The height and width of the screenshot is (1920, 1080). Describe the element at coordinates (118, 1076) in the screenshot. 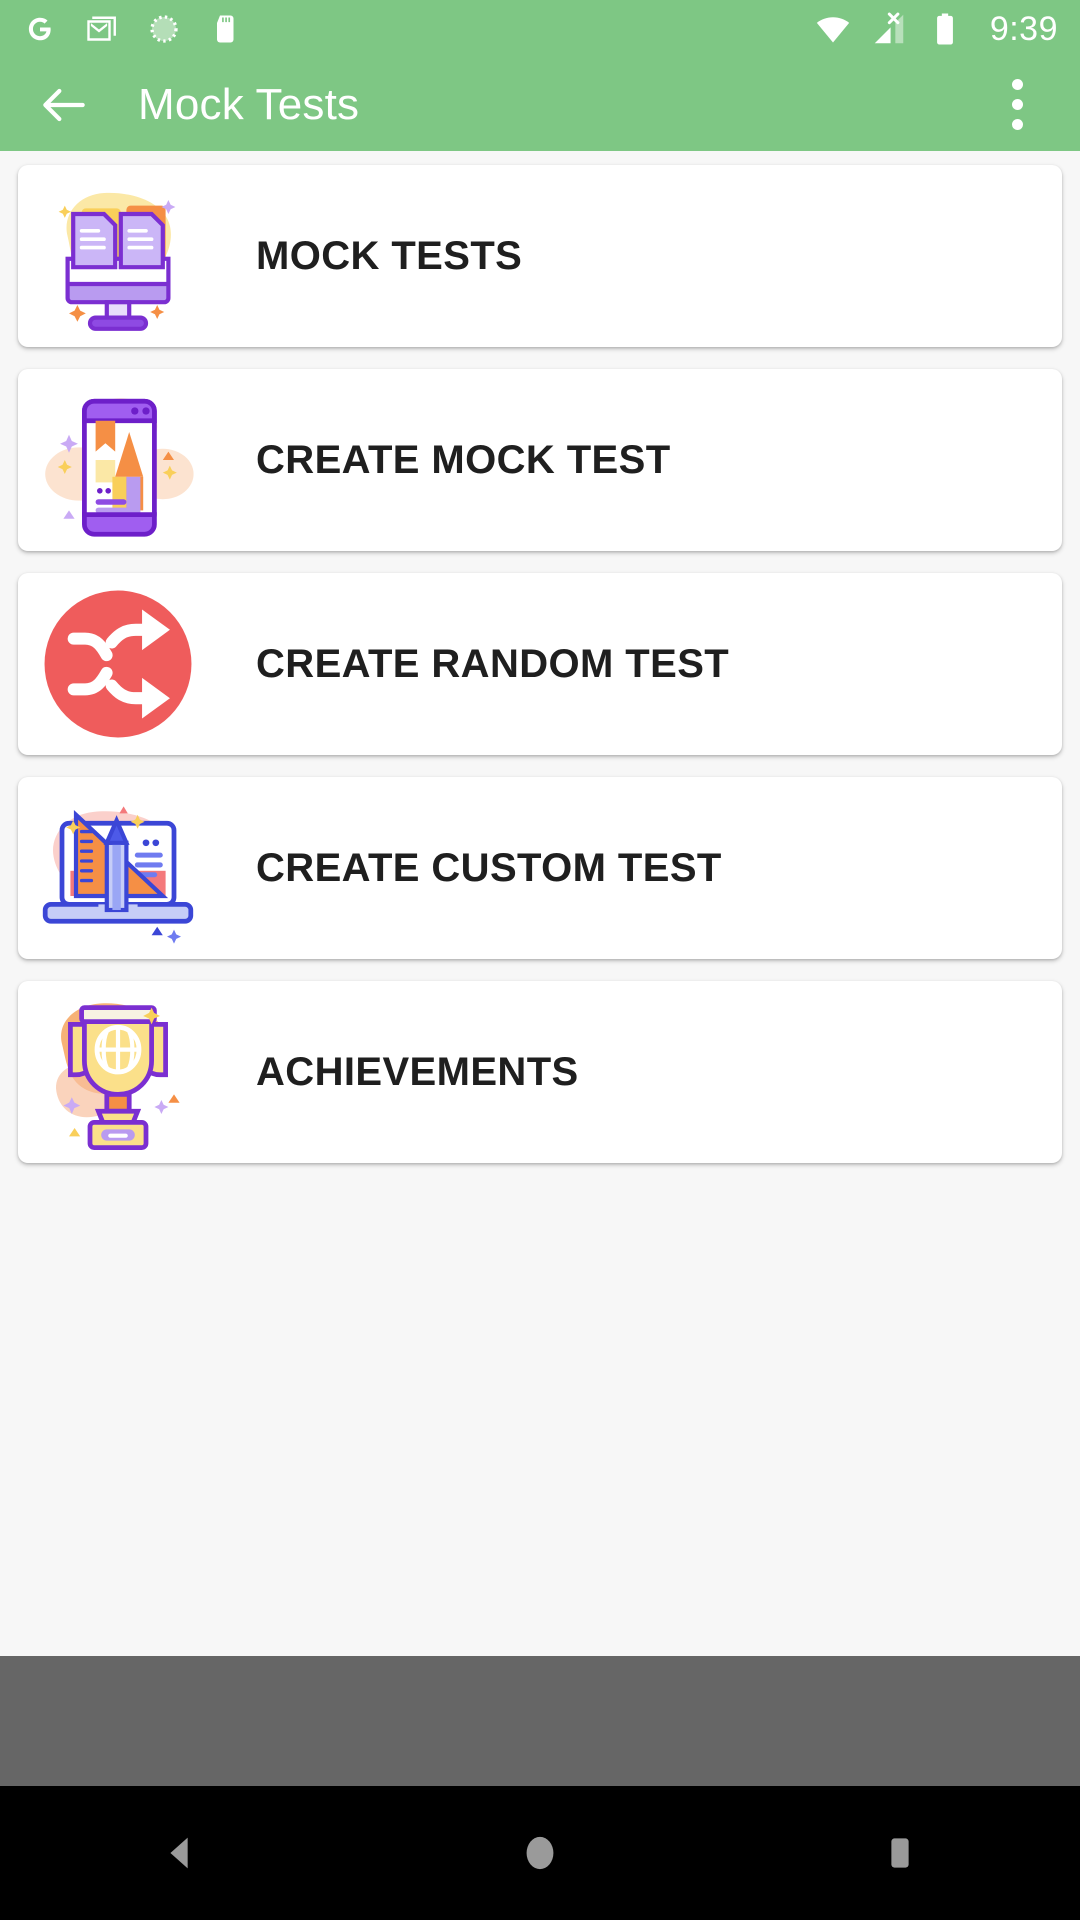

I see `trophy-icon` at that location.